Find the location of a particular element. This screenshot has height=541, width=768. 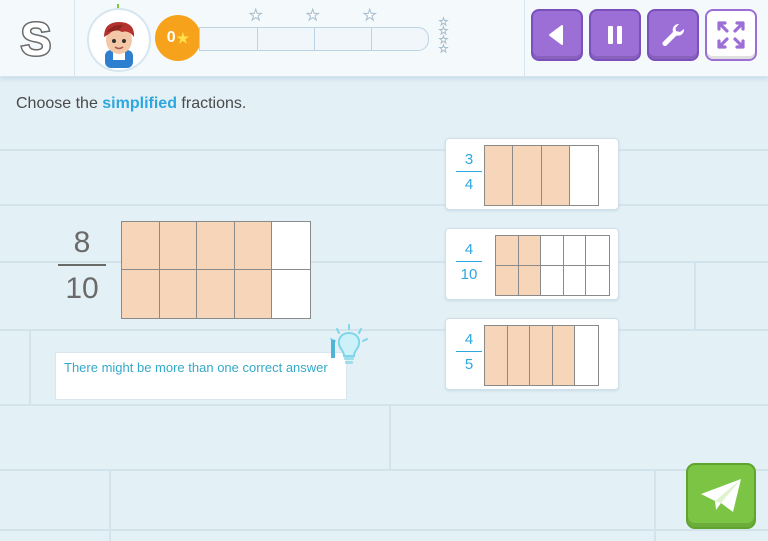

submit-button is located at coordinates (721, 496).